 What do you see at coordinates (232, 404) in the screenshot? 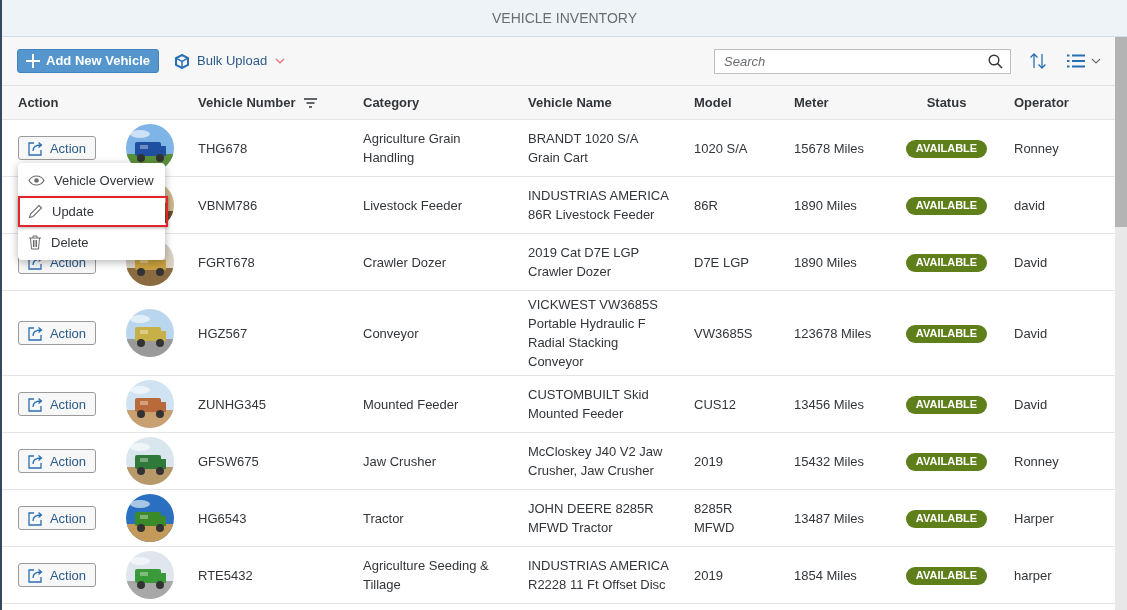
I see `vehicle-number: ZUNHG345` at bounding box center [232, 404].